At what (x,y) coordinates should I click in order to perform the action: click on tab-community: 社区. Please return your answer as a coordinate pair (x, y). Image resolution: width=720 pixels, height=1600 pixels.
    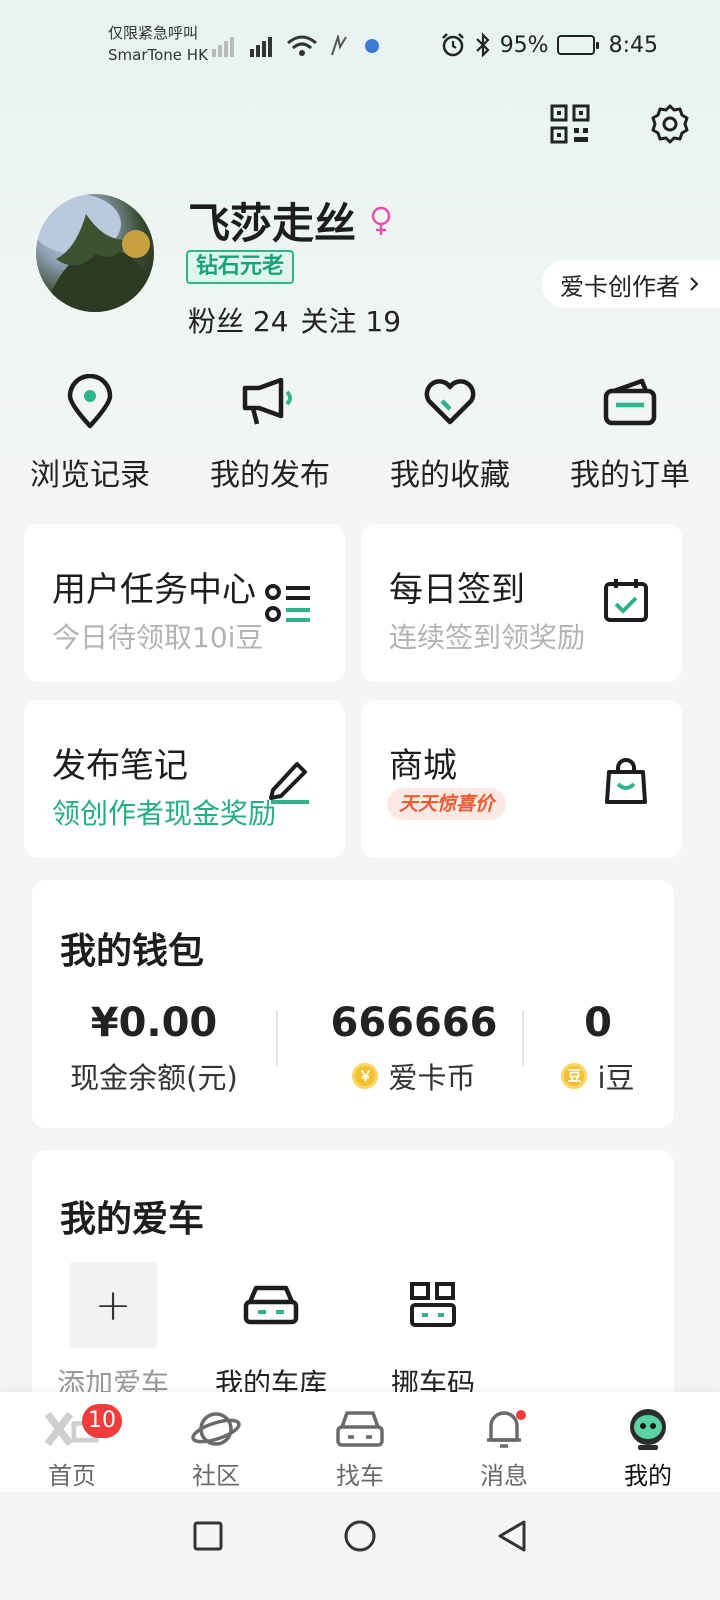
    Looking at the image, I should click on (216, 1442).